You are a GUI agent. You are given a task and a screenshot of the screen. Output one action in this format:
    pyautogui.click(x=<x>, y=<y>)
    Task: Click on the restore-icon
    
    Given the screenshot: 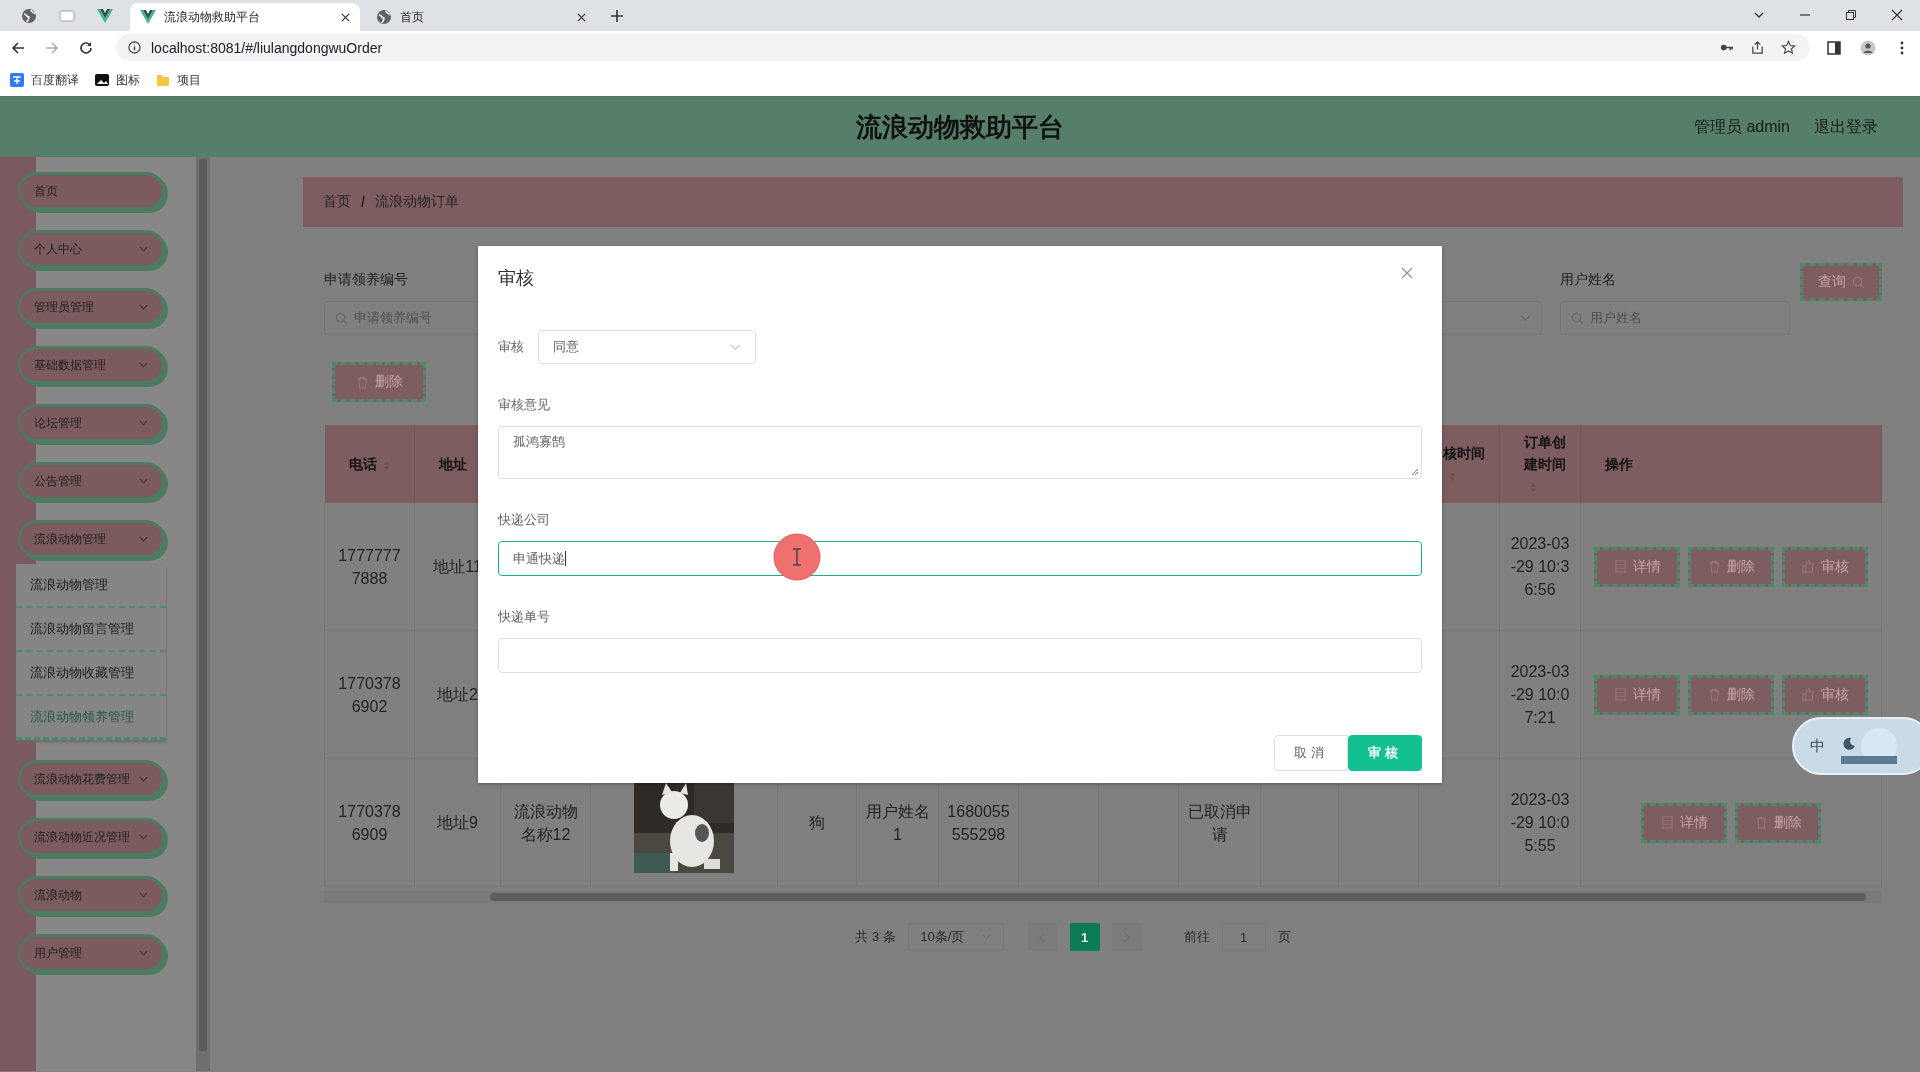 What is the action you would take?
    pyautogui.click(x=1851, y=15)
    